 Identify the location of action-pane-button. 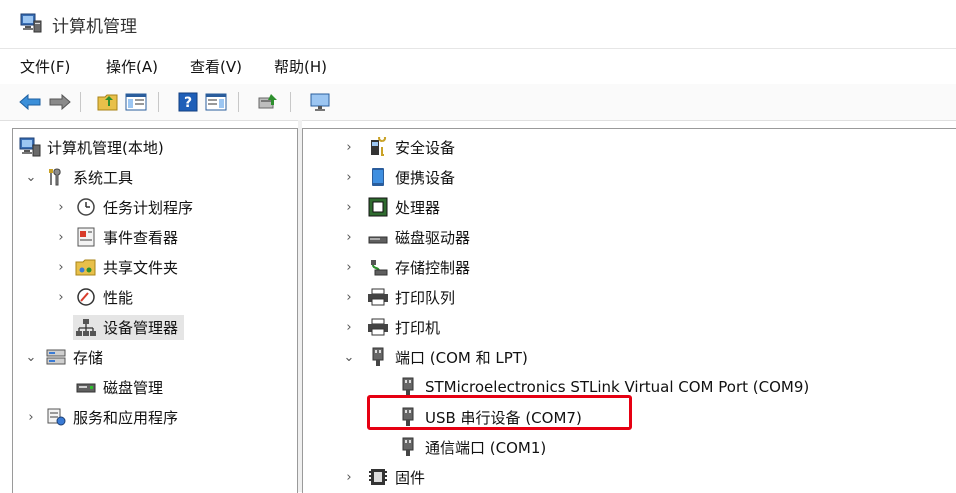
(216, 102).